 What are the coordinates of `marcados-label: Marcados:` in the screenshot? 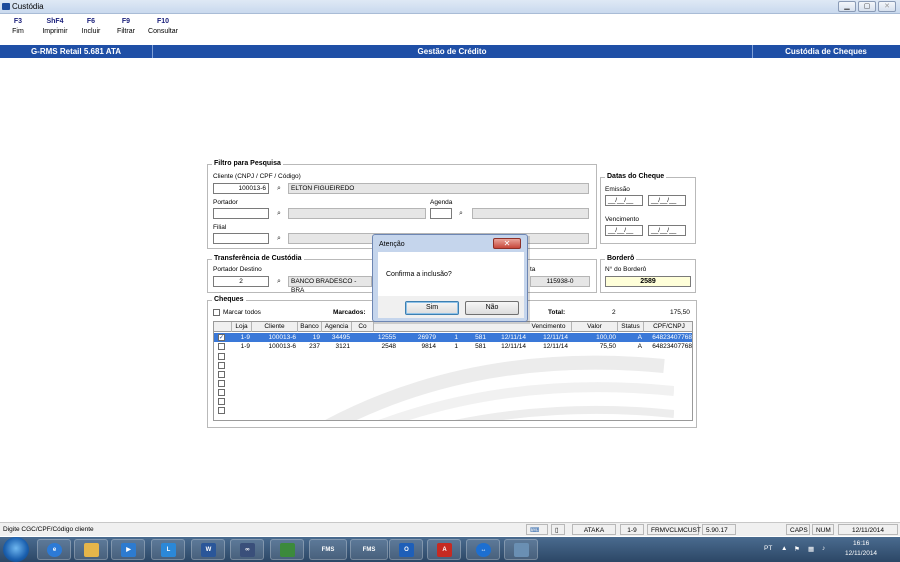 It's located at (349, 312).